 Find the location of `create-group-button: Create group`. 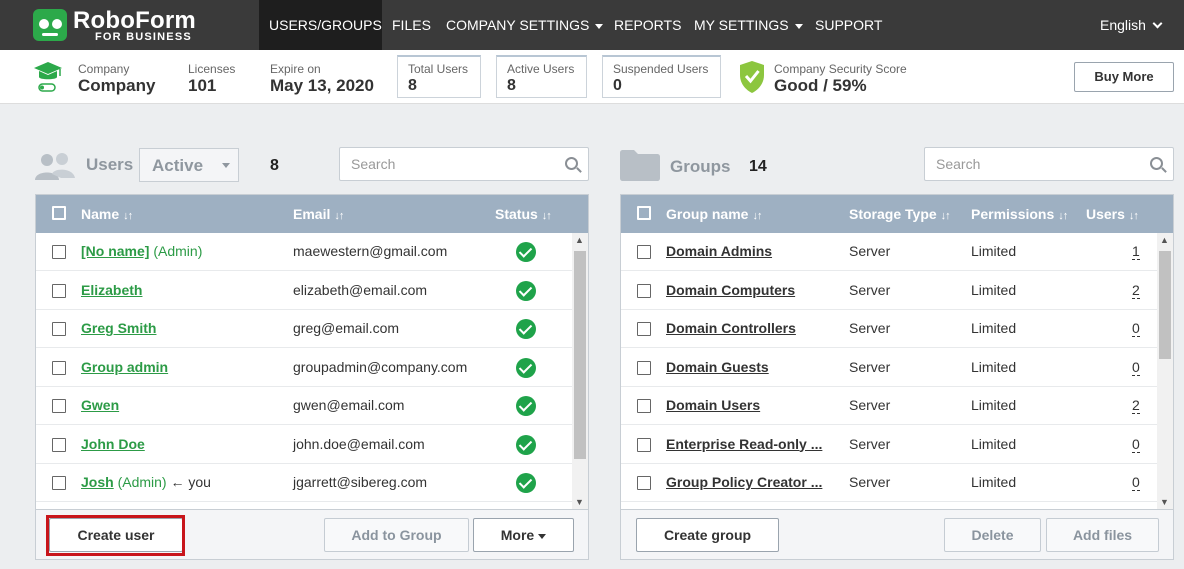

create-group-button: Create group is located at coordinates (707, 535).